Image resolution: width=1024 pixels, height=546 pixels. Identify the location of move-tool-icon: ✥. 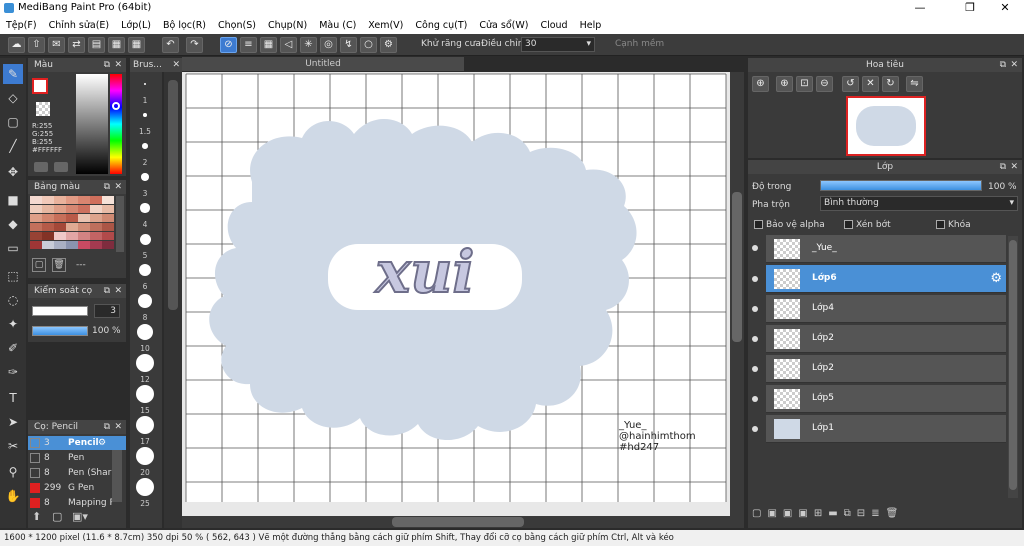
(13, 172).